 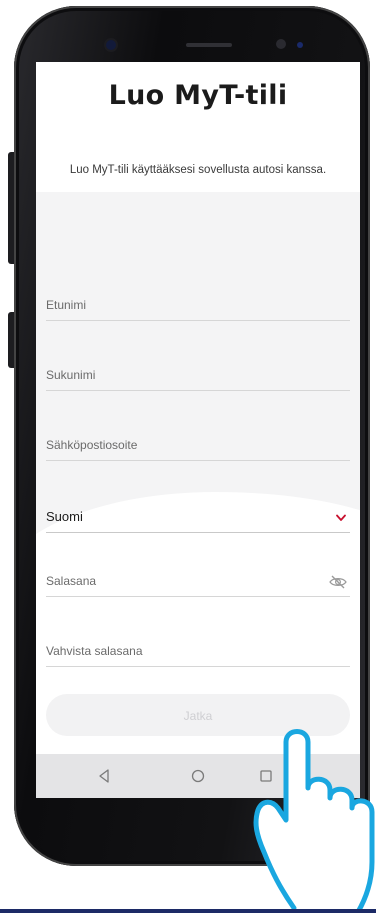 I want to click on country-value: Suomi, so click(x=64, y=516).